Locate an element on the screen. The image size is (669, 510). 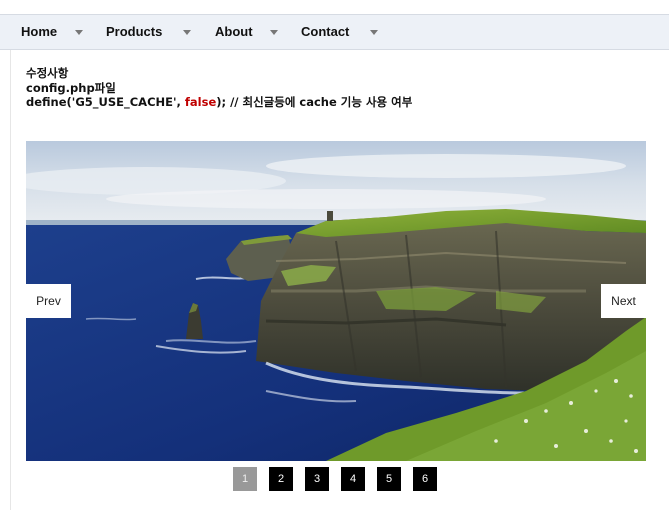
main-navbar: Home Products About Contact is located at coordinates (334, 32).